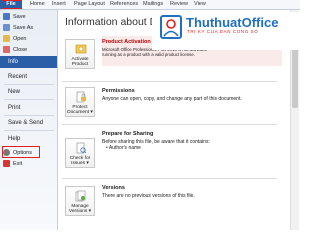 This screenshot has width=320, height=240. What do you see at coordinates (28, 62) in the screenshot?
I see `menu-info: Info` at bounding box center [28, 62].